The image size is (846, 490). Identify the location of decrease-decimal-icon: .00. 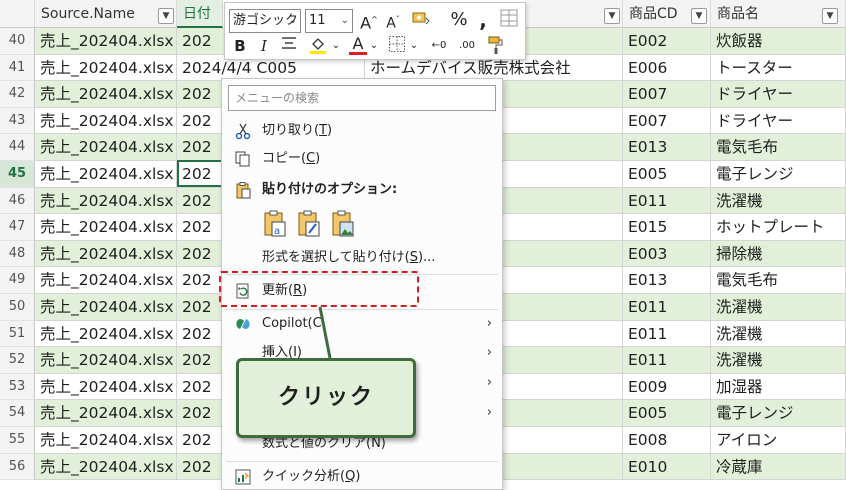
(467, 46).